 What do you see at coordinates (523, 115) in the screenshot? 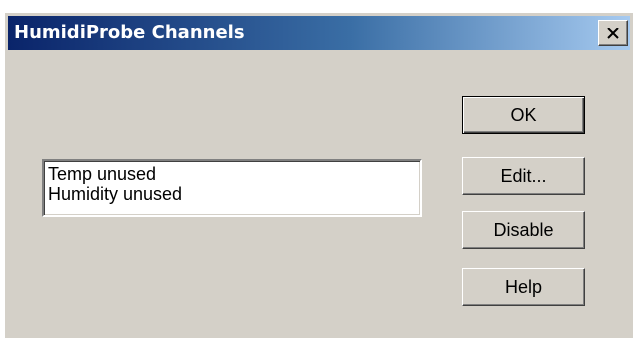
I see `ok-button: OK` at bounding box center [523, 115].